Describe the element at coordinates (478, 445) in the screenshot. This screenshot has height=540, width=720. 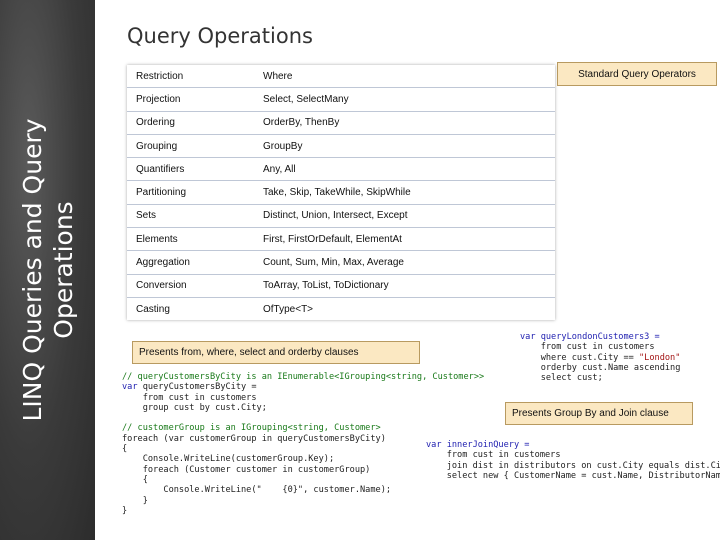
I see `code-line: var innerJoinQuery =` at that location.